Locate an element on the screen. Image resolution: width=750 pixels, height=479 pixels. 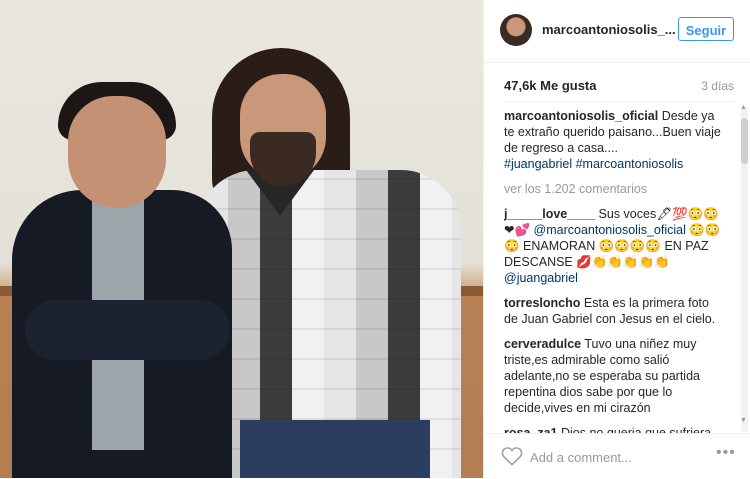
post-header: marcoantoniosolis_... Seguir is located at coordinates (617, 31).